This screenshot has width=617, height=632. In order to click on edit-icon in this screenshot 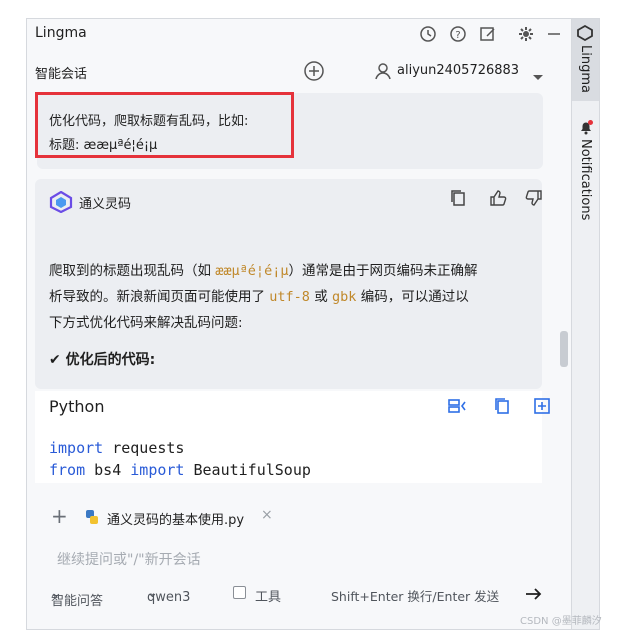, I will do `click(488, 34)`.